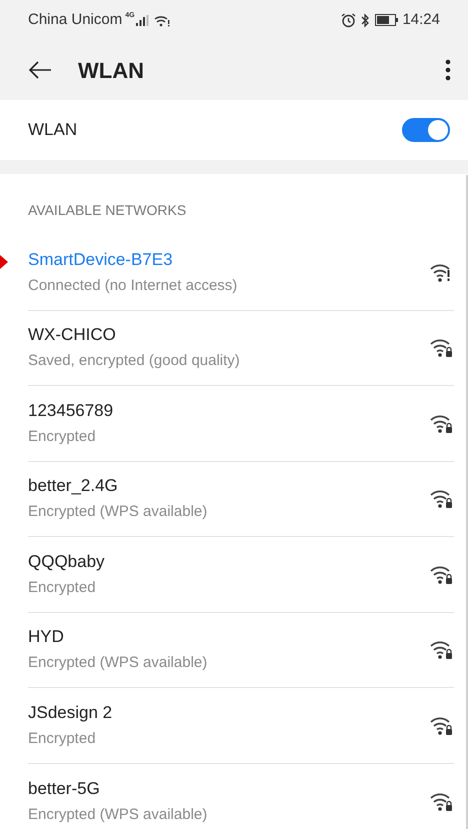  What do you see at coordinates (387, 20) in the screenshot?
I see `battery-icon` at bounding box center [387, 20].